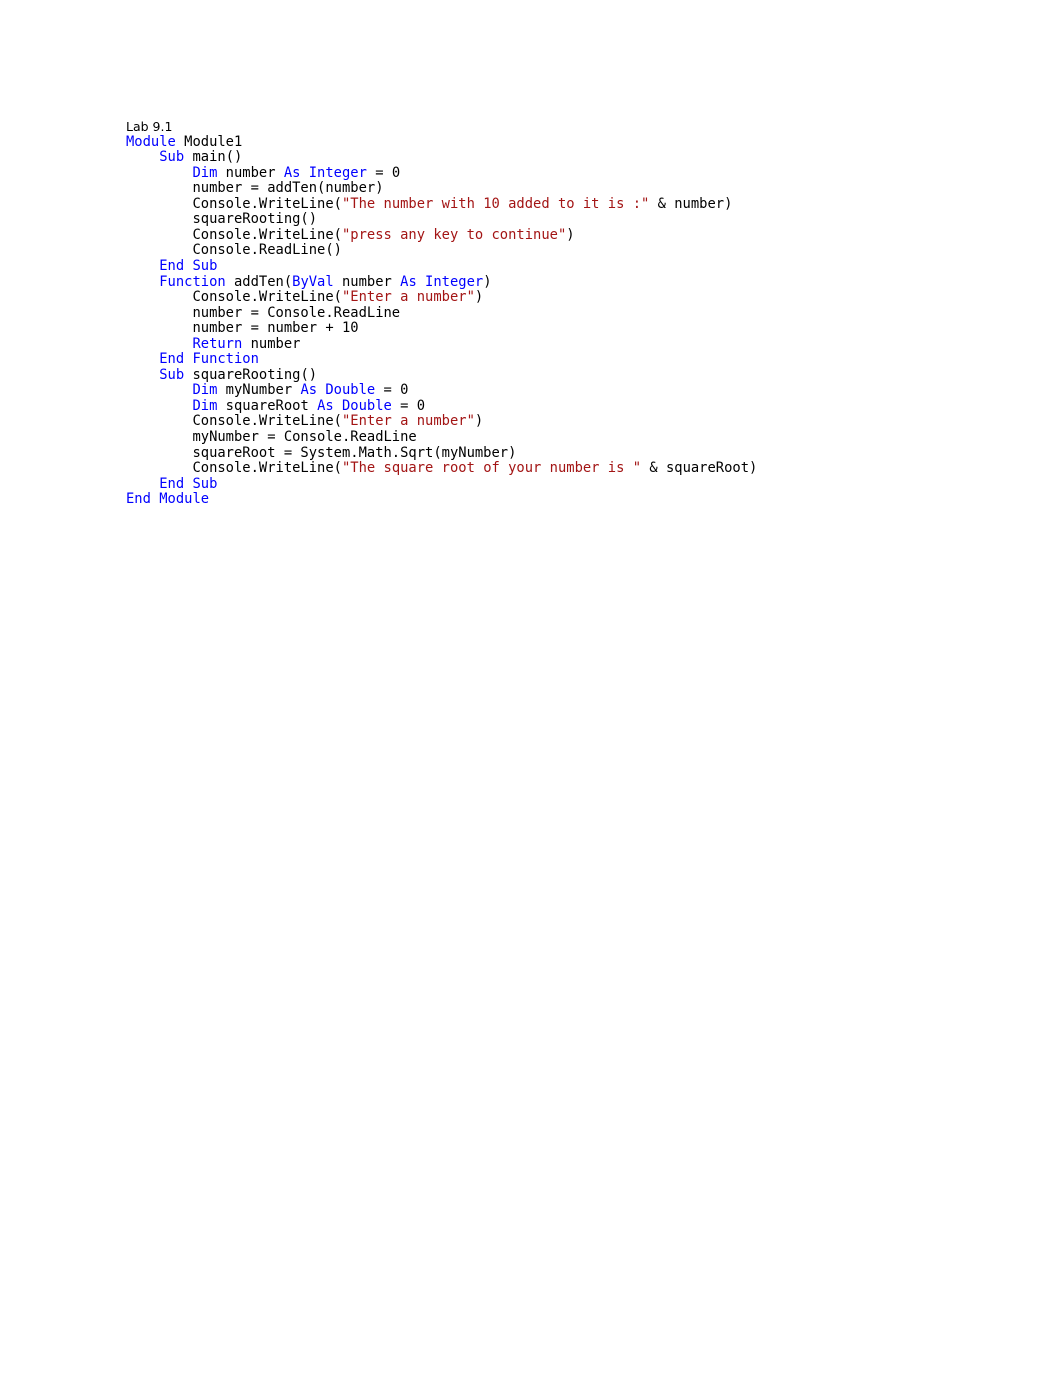 The image size is (1062, 1377). What do you see at coordinates (454, 234) in the screenshot?
I see `code-string: "press any key to continue"` at bounding box center [454, 234].